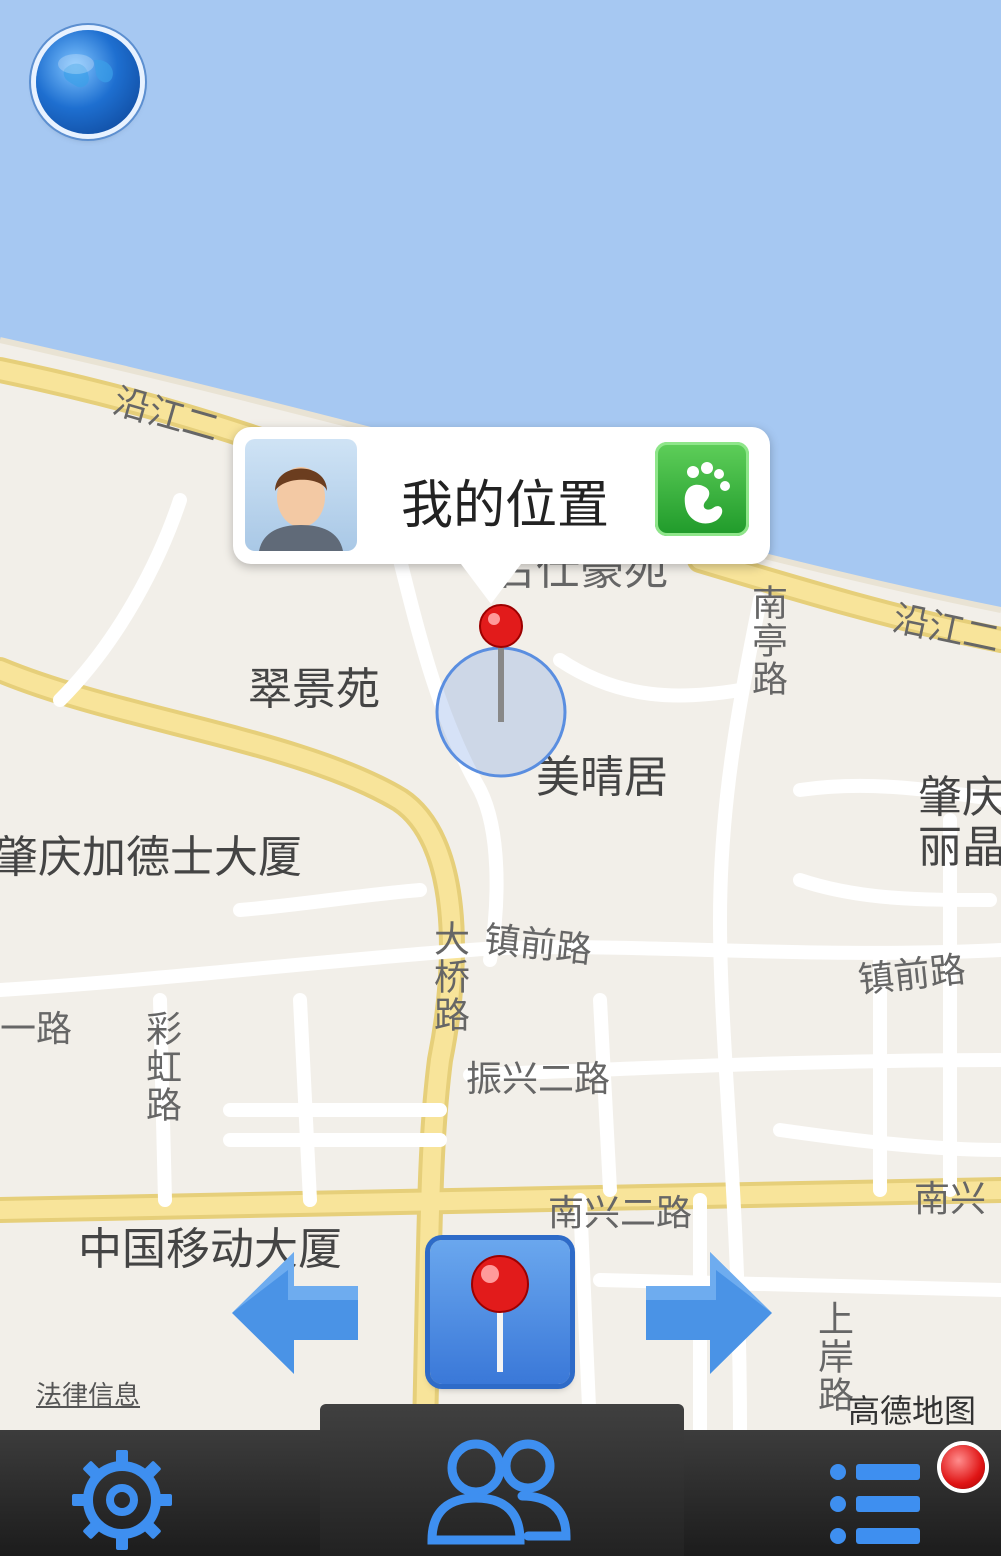  I want to click on footprint-icon, so click(707, 493).